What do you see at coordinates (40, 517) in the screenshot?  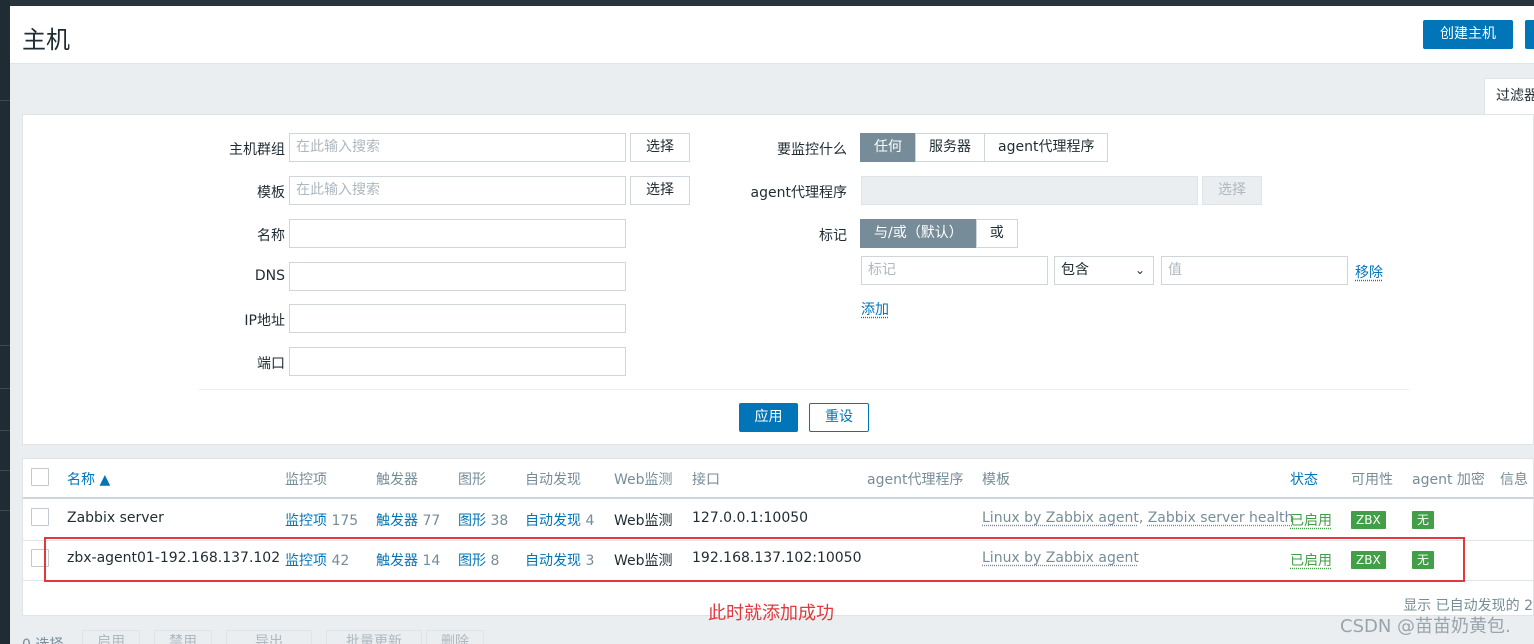 I see `row-checkbox` at bounding box center [40, 517].